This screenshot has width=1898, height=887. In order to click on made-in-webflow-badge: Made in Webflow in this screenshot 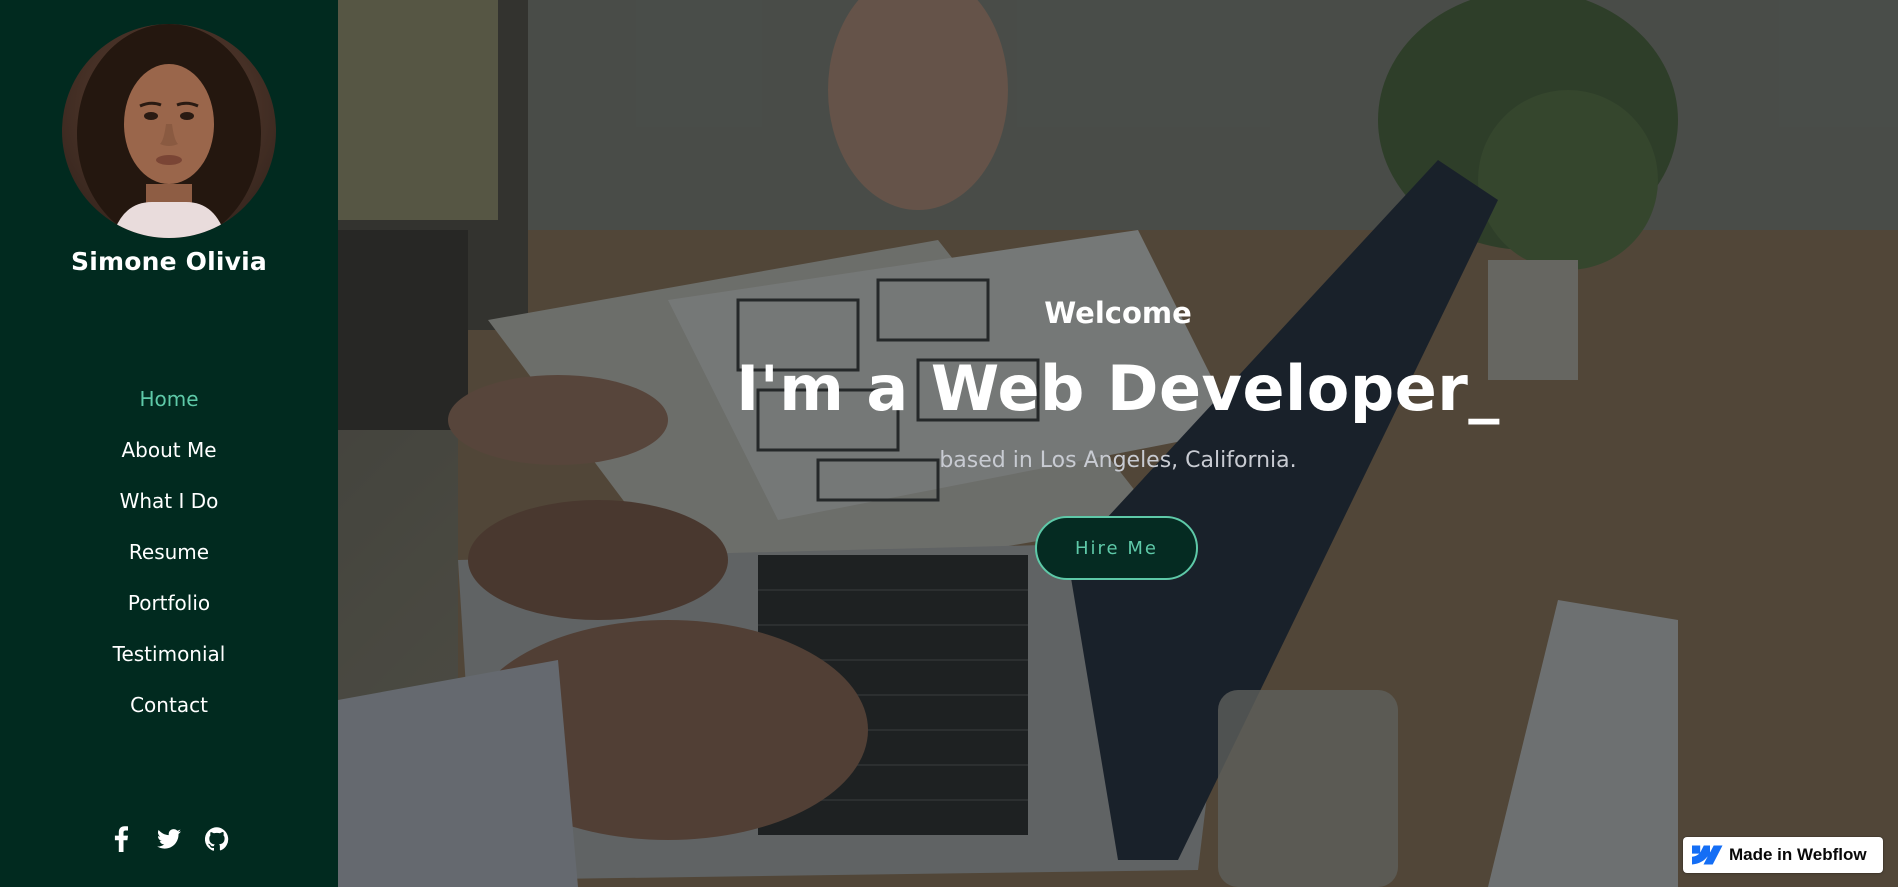, I will do `click(1783, 855)`.